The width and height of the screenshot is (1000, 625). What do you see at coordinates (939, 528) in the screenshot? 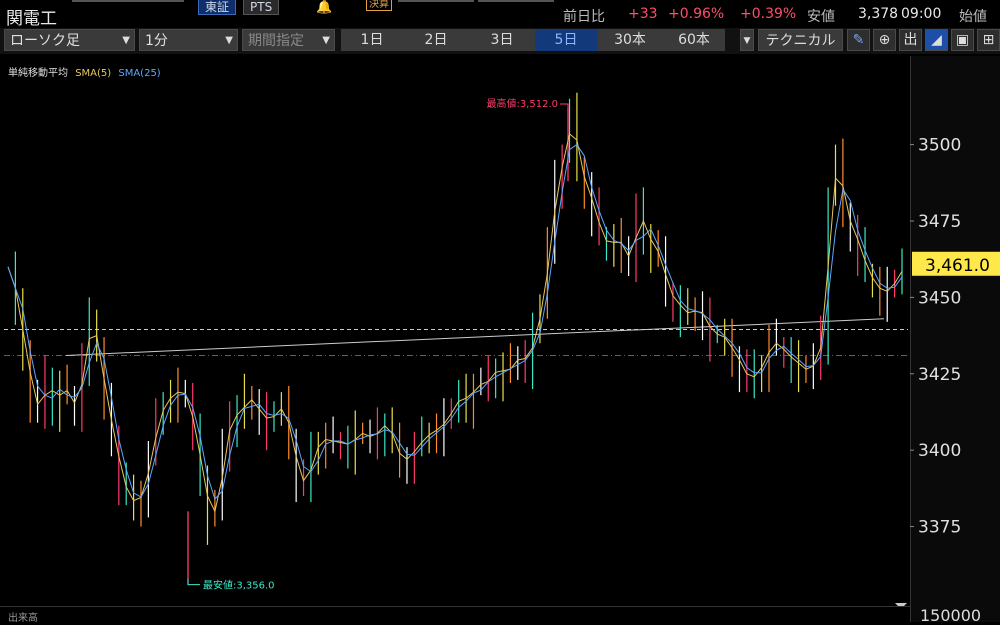
I see `y-tick-label: 3375` at bounding box center [939, 528].